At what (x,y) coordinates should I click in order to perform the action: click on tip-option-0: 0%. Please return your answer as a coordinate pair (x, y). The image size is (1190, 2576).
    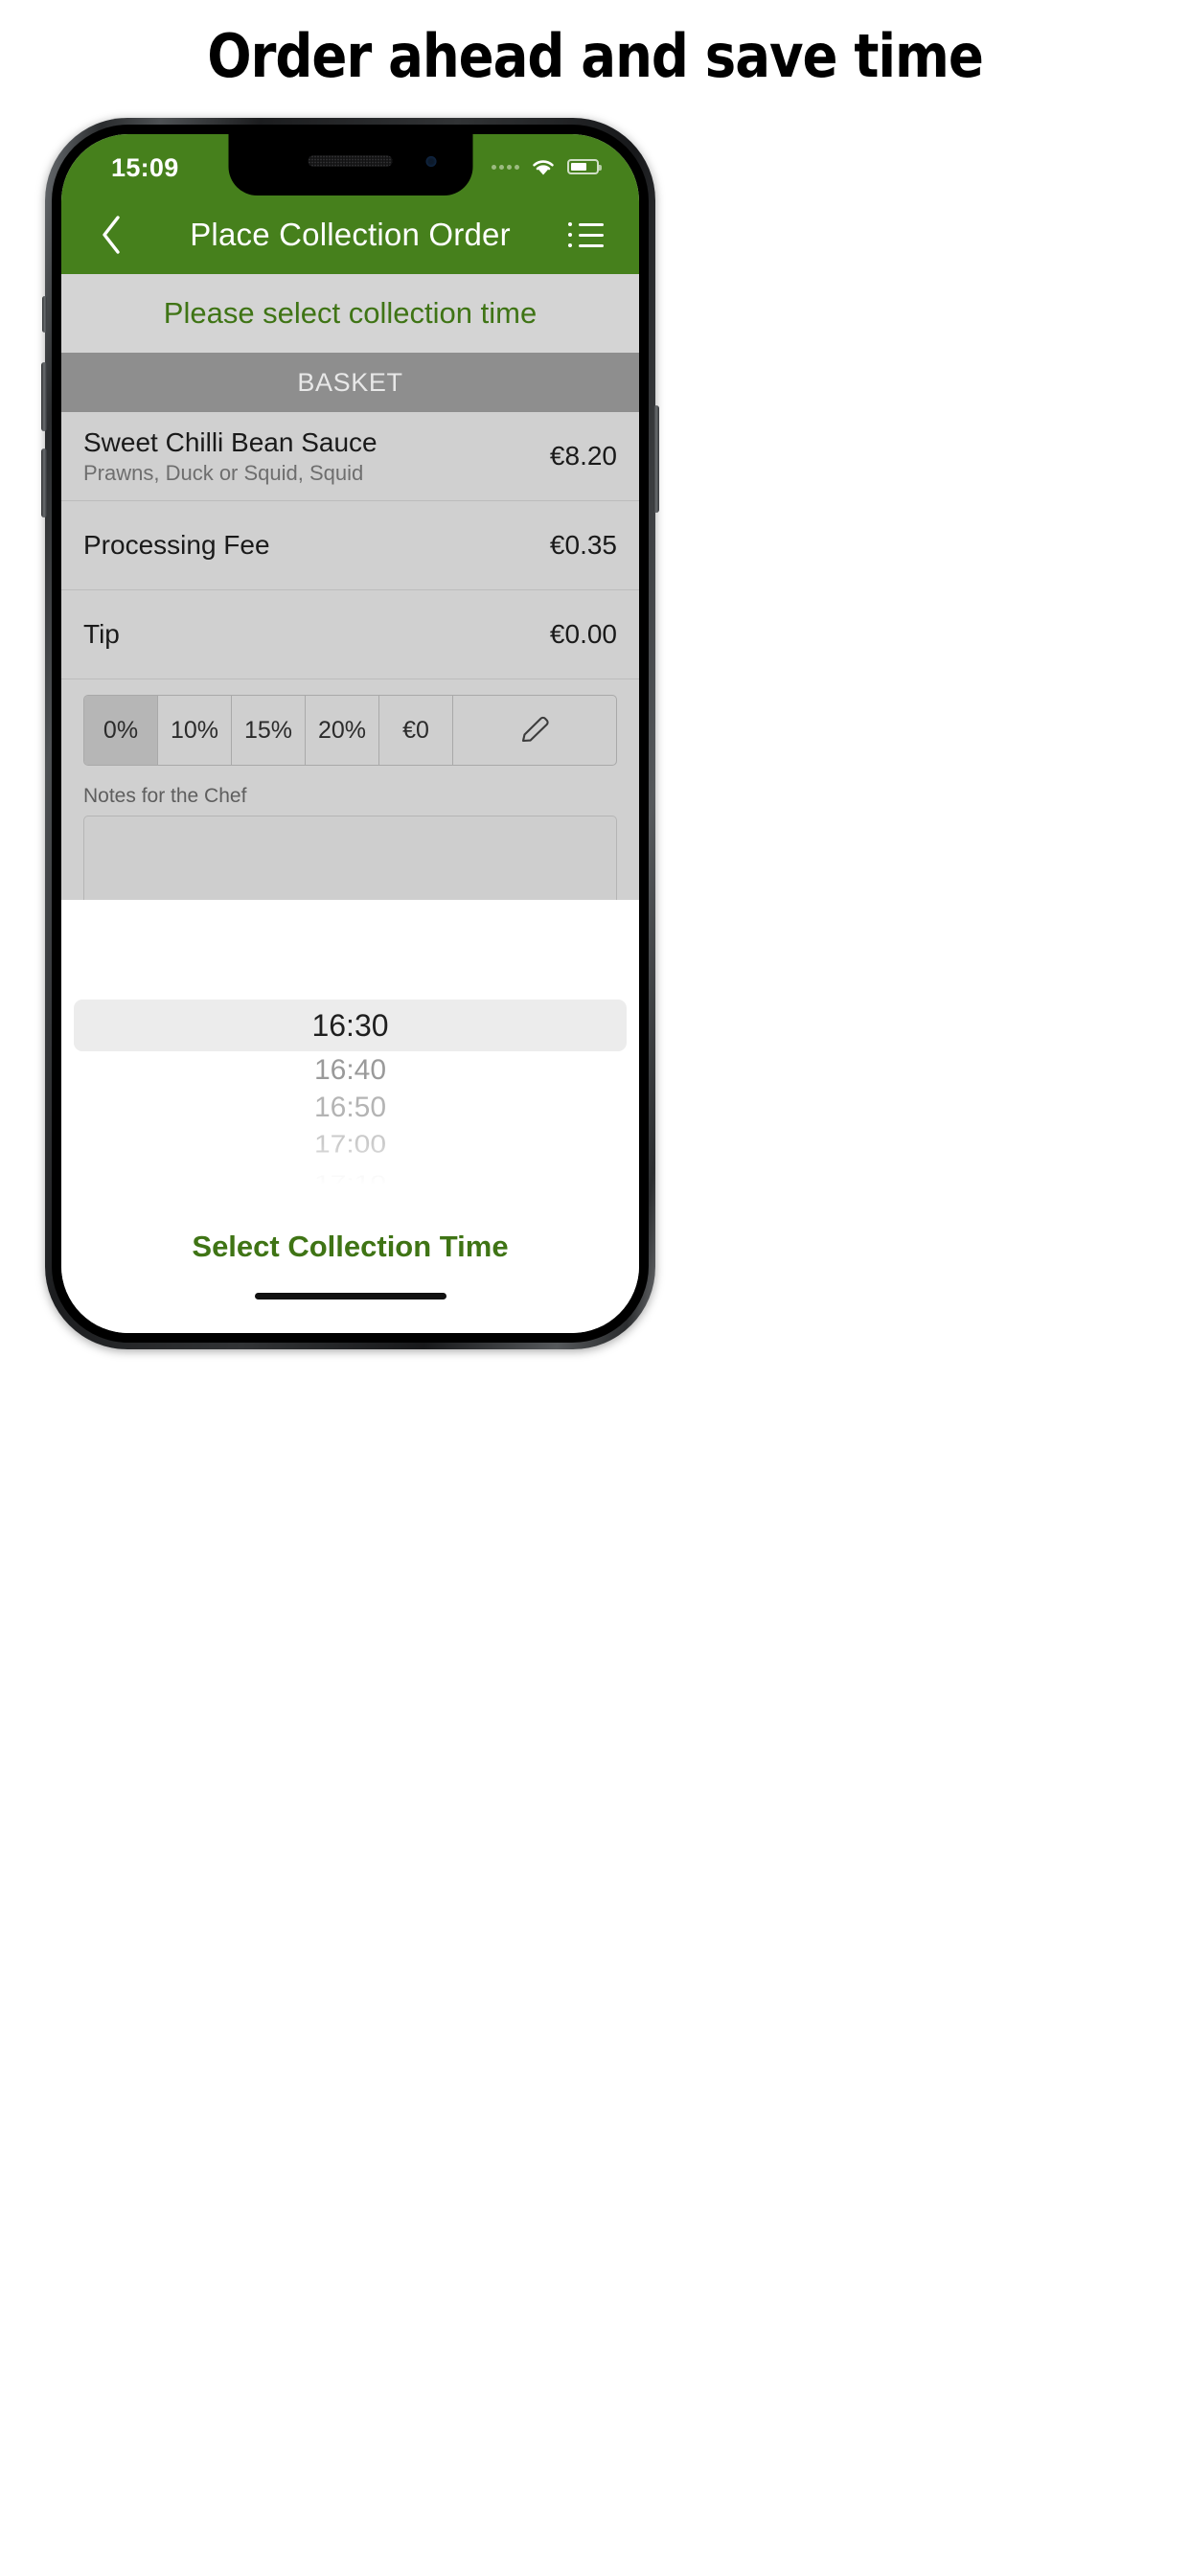
    Looking at the image, I should click on (121, 730).